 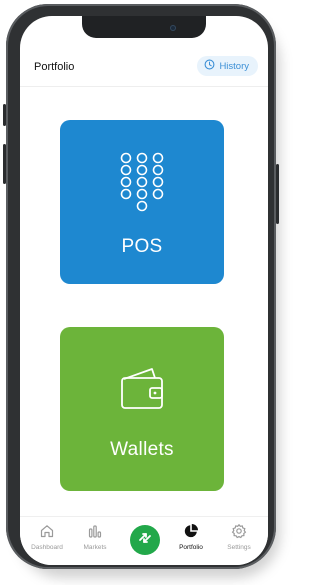 I want to click on pos-tile: POS, so click(x=142, y=202).